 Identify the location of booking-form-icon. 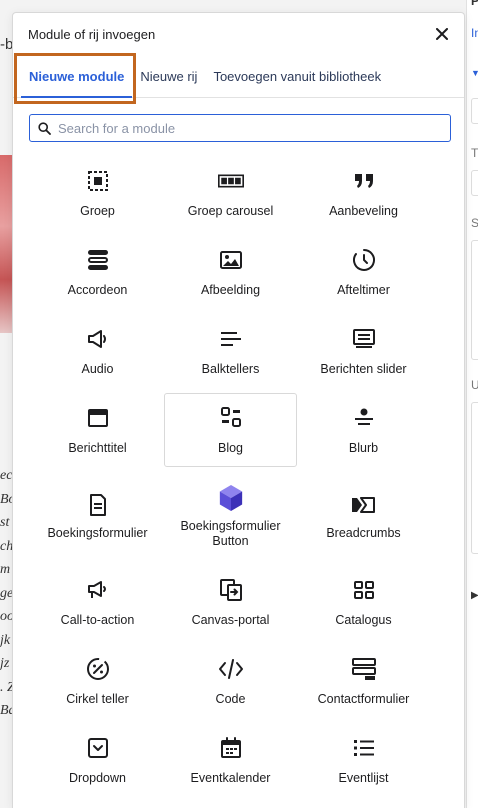
(98, 505).